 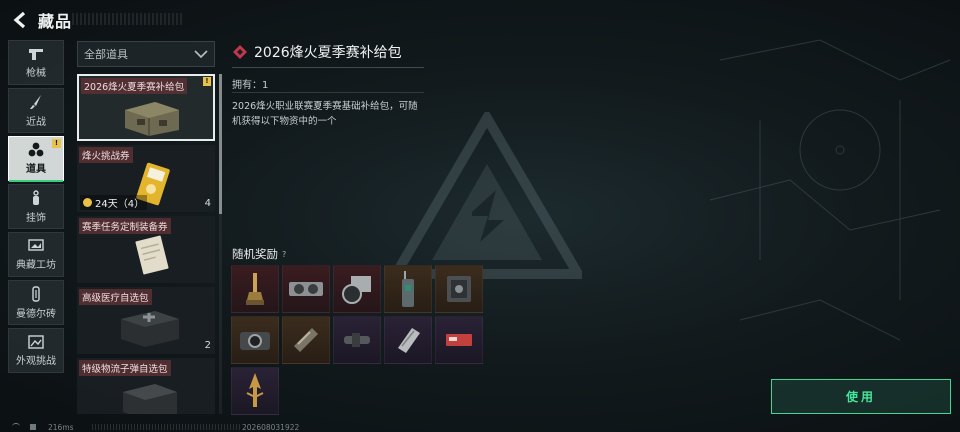 What do you see at coordinates (255, 254) in the screenshot?
I see `rewards-title: 随机奖励` at bounding box center [255, 254].